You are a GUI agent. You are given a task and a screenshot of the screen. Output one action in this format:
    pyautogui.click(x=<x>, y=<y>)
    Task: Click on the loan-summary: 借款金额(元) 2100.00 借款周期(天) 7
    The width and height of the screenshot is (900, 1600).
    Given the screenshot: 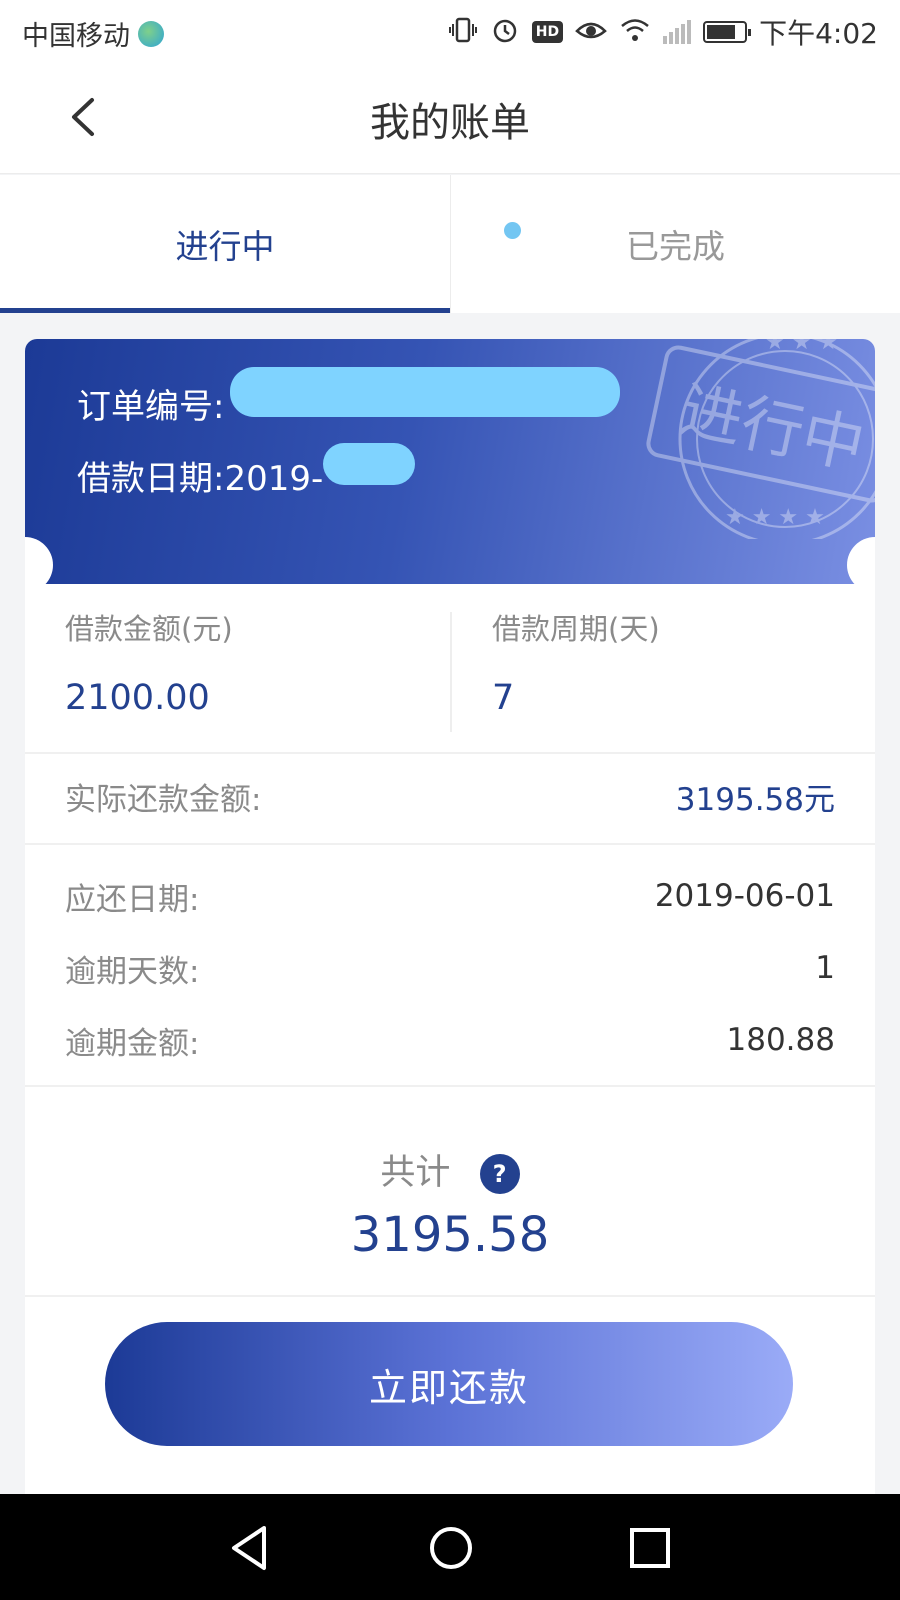 What is the action you would take?
    pyautogui.click(x=450, y=669)
    